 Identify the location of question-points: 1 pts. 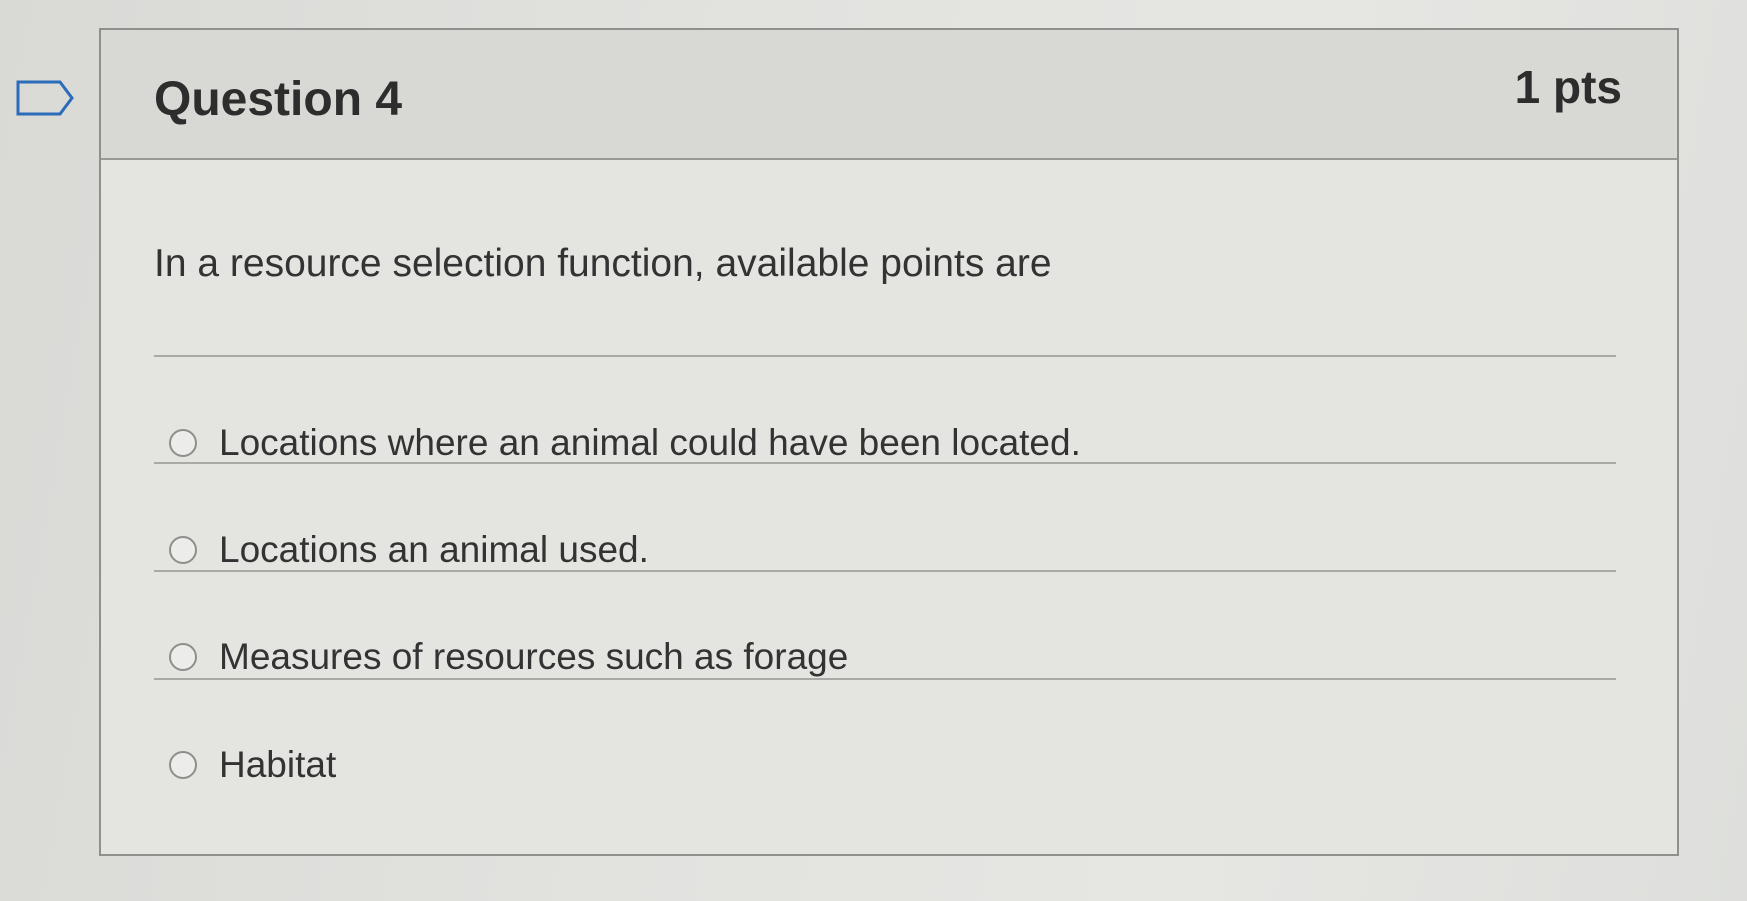
(1568, 87).